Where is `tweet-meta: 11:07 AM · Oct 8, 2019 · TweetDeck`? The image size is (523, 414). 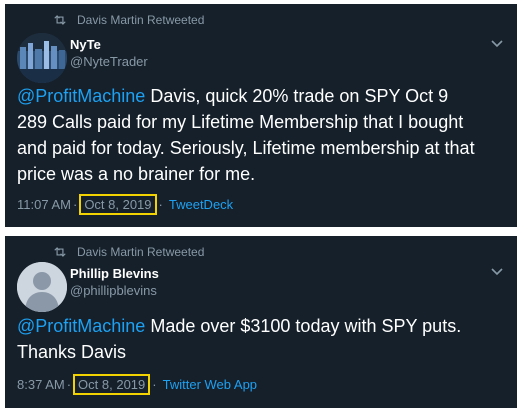 tweet-meta: 11:07 AM · Oct 8, 2019 · TweetDeck is located at coordinates (125, 204).